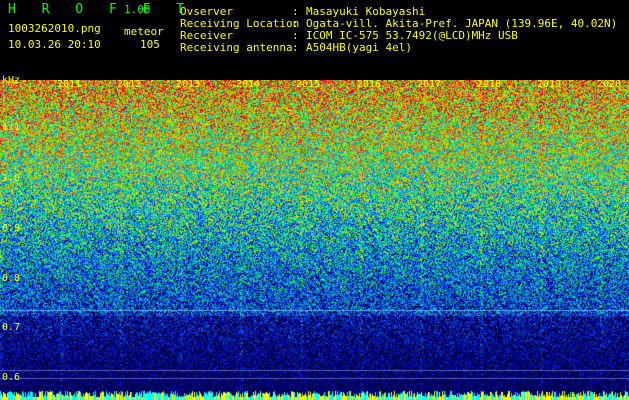 This screenshot has height=400, width=629. I want to click on x-year-label: 2020, so click(609, 84).